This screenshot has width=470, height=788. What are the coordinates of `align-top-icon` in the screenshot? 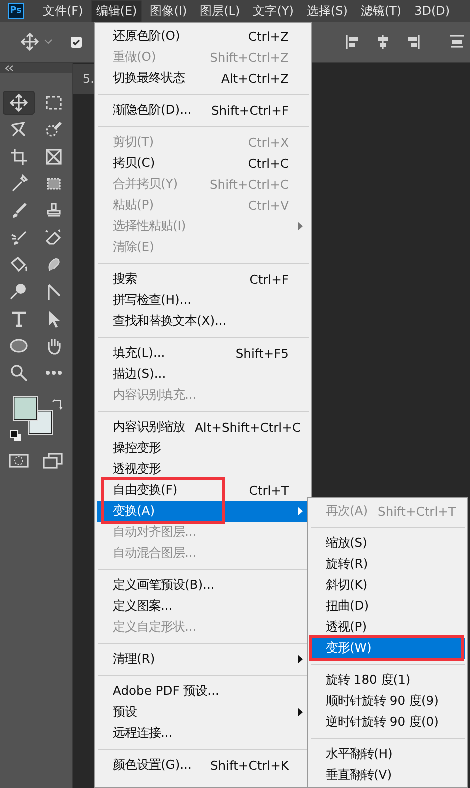 It's located at (457, 42).